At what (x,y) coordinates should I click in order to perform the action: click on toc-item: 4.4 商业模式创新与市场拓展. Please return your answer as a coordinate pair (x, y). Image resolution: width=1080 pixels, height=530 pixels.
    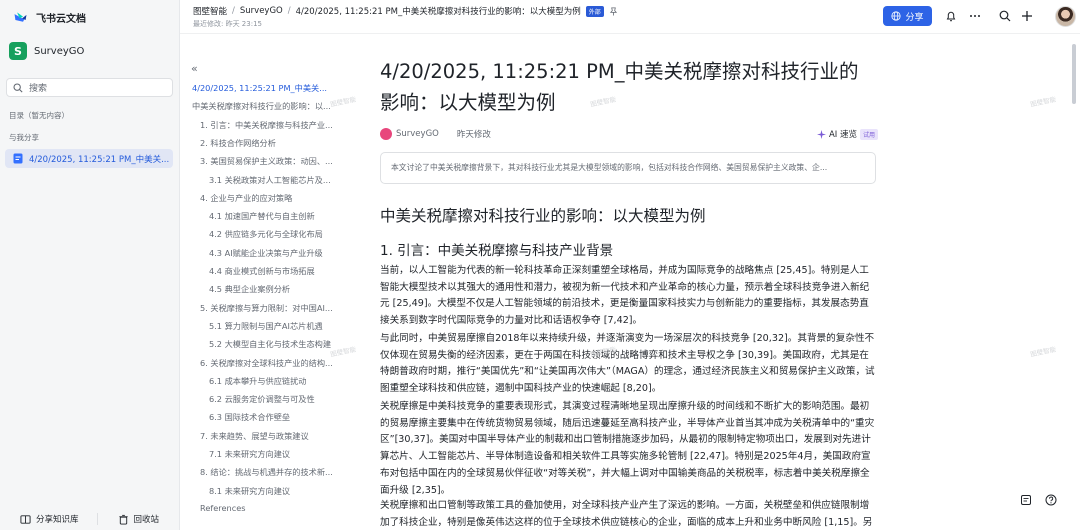
    Looking at the image, I should click on (275, 271).